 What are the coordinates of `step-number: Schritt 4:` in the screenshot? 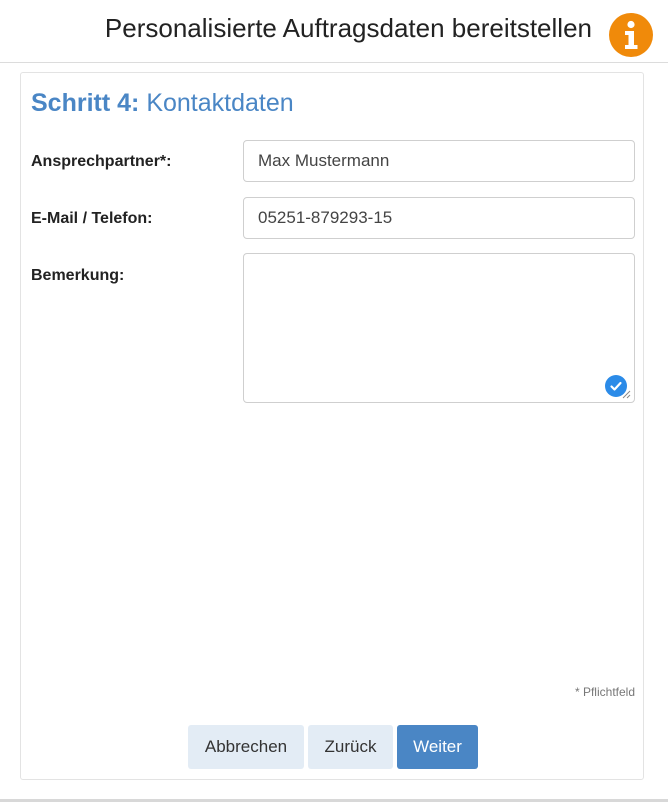 It's located at (85, 103).